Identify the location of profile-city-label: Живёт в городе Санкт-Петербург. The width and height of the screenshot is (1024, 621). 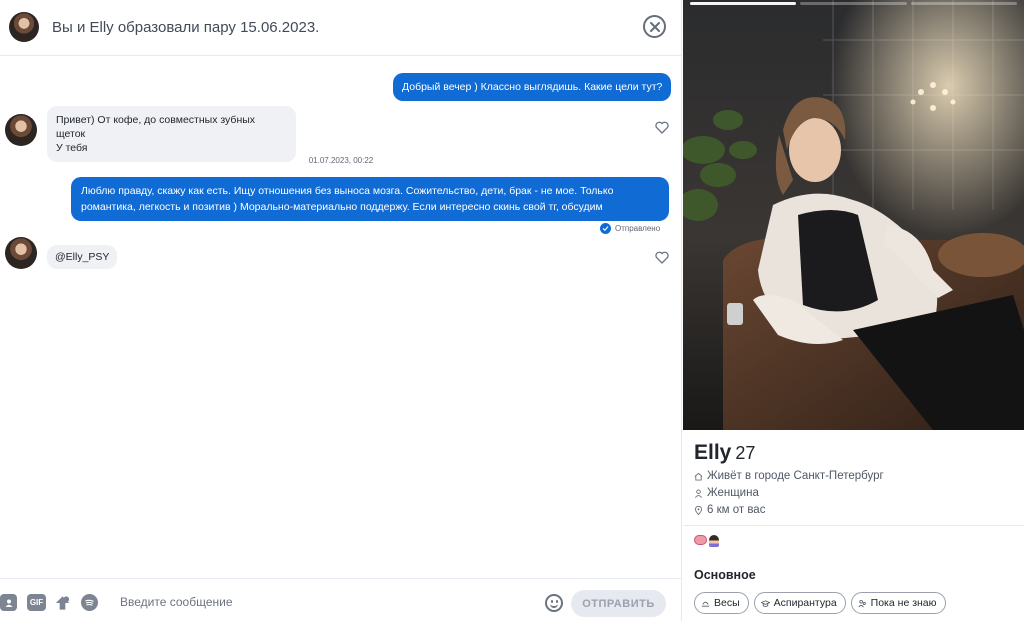
(795, 476).